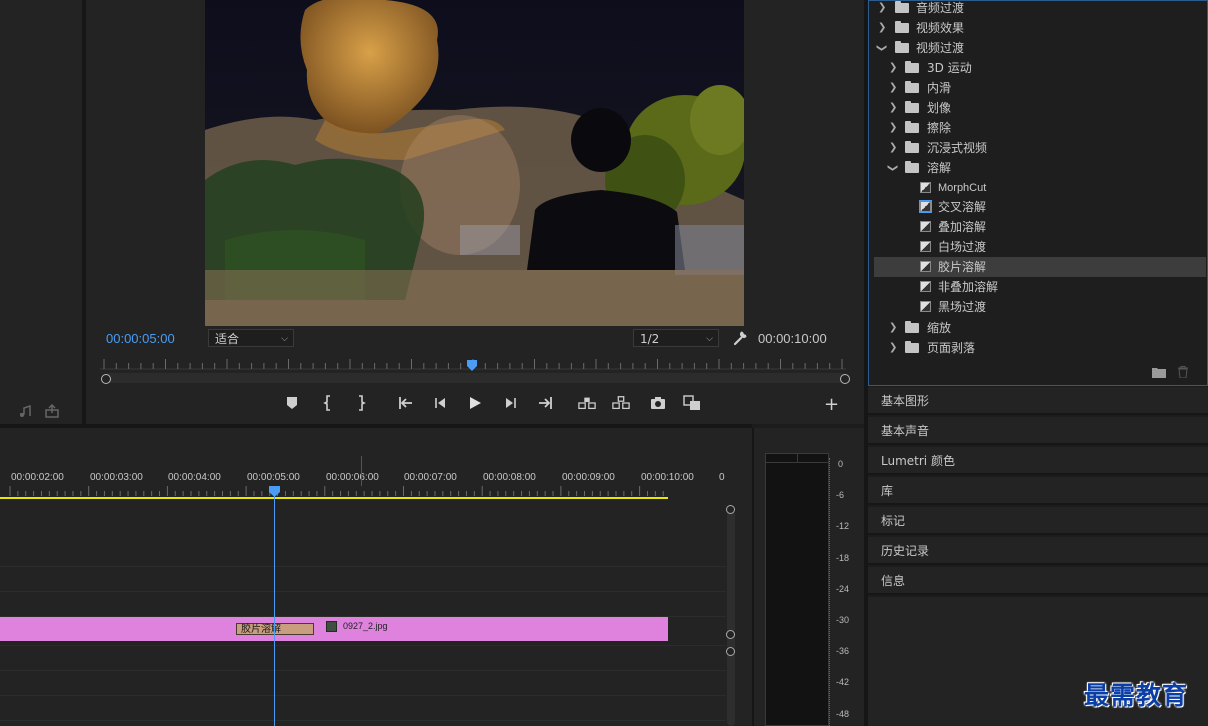 Image resolution: width=1208 pixels, height=726 pixels. What do you see at coordinates (830, 592) in the screenshot?
I see `meter-scale-line` at bounding box center [830, 592].